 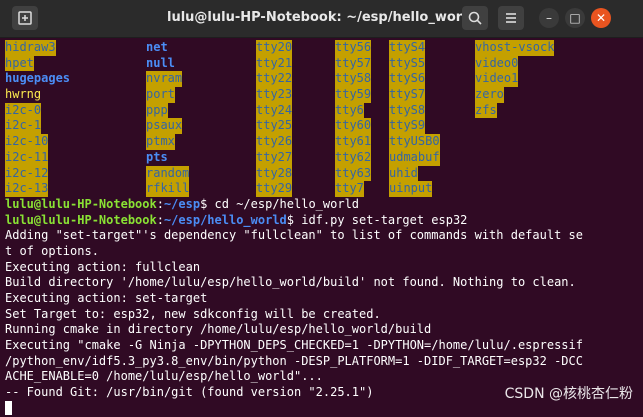 What do you see at coordinates (407, 111) in the screenshot?
I see `listing-entry: ttyS8` at bounding box center [407, 111].